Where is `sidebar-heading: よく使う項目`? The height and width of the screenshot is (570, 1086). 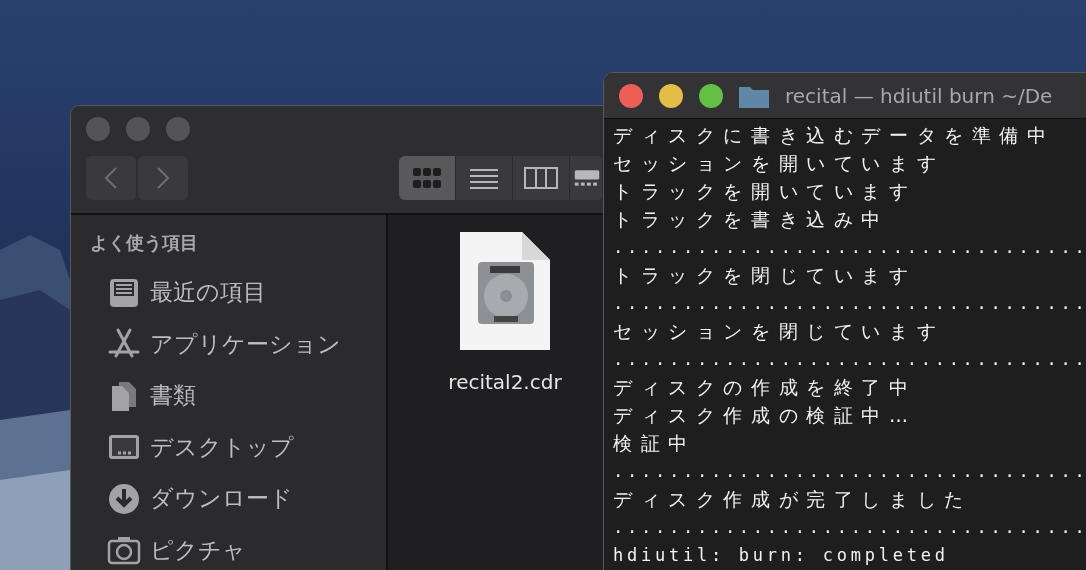 sidebar-heading: よく使う項目 is located at coordinates (144, 243).